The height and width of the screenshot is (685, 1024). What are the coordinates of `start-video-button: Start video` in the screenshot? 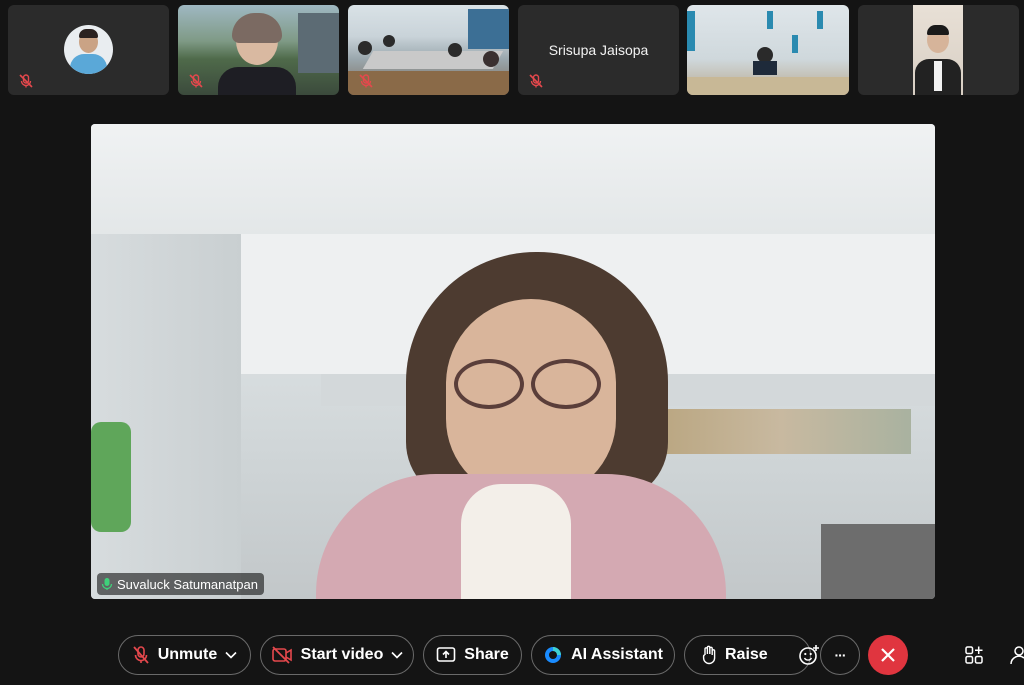 It's located at (337, 655).